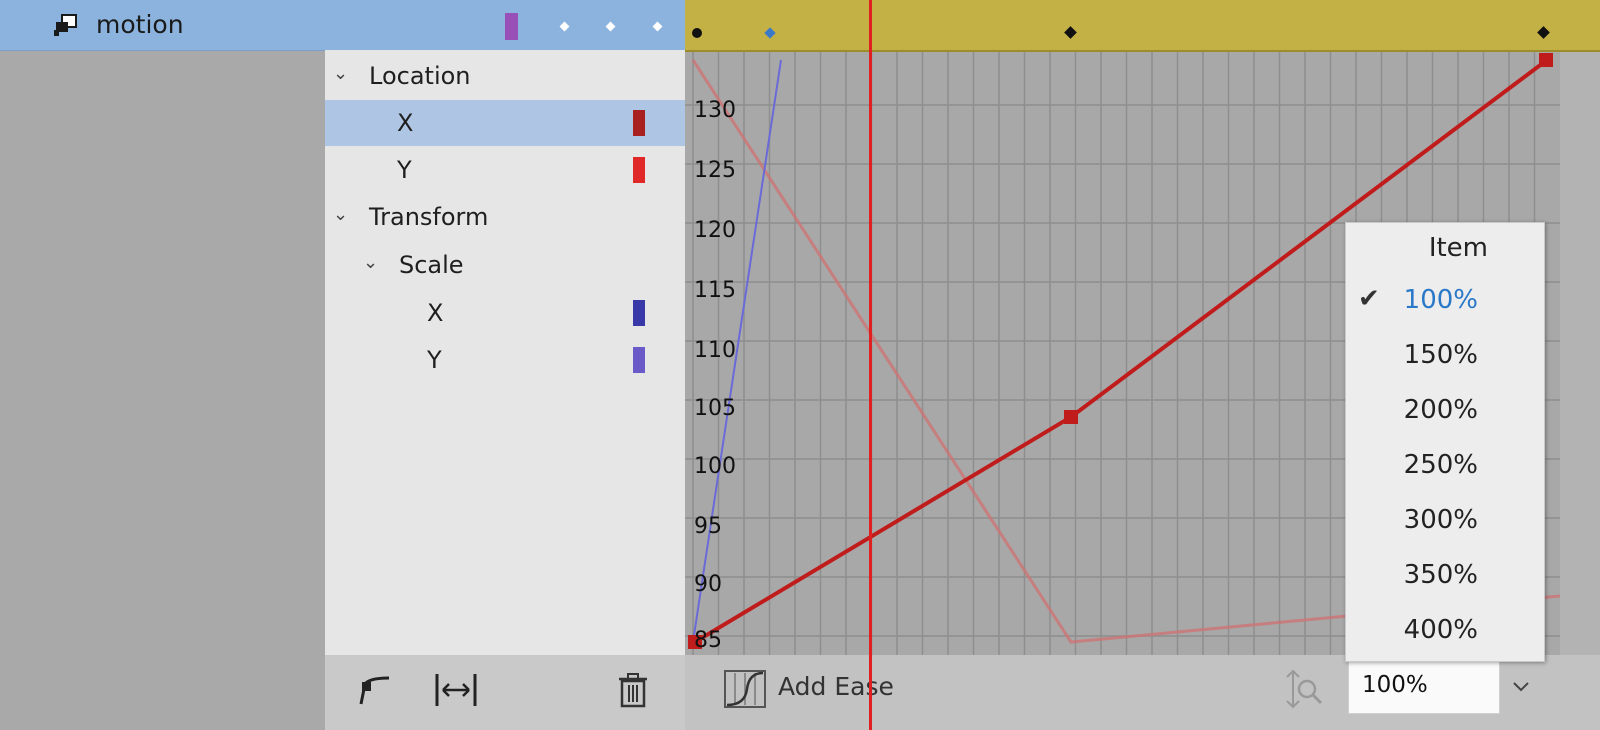  What do you see at coordinates (511, 26) in the screenshot?
I see `layer-color-swatch` at bounding box center [511, 26].